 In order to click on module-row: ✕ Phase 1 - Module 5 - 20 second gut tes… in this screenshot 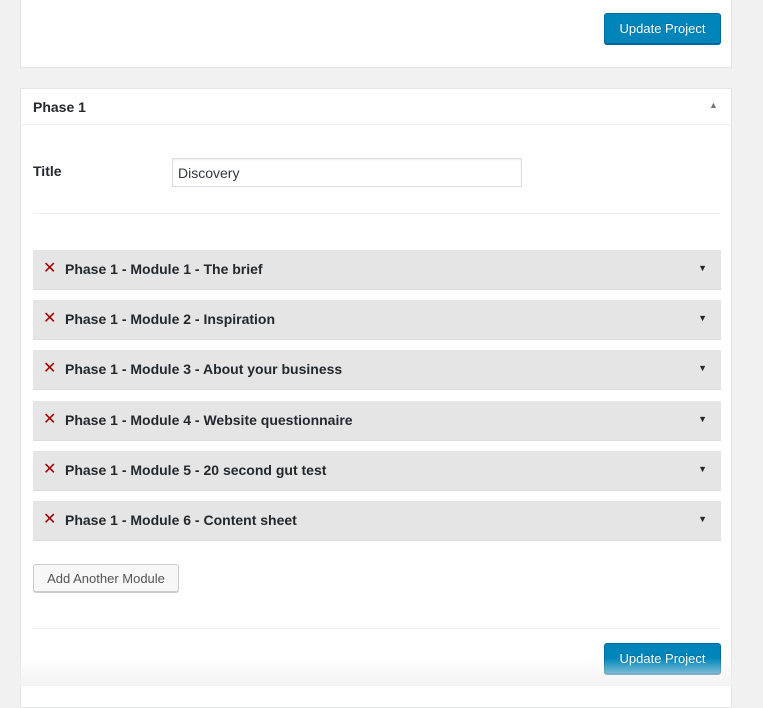, I will do `click(377, 470)`.